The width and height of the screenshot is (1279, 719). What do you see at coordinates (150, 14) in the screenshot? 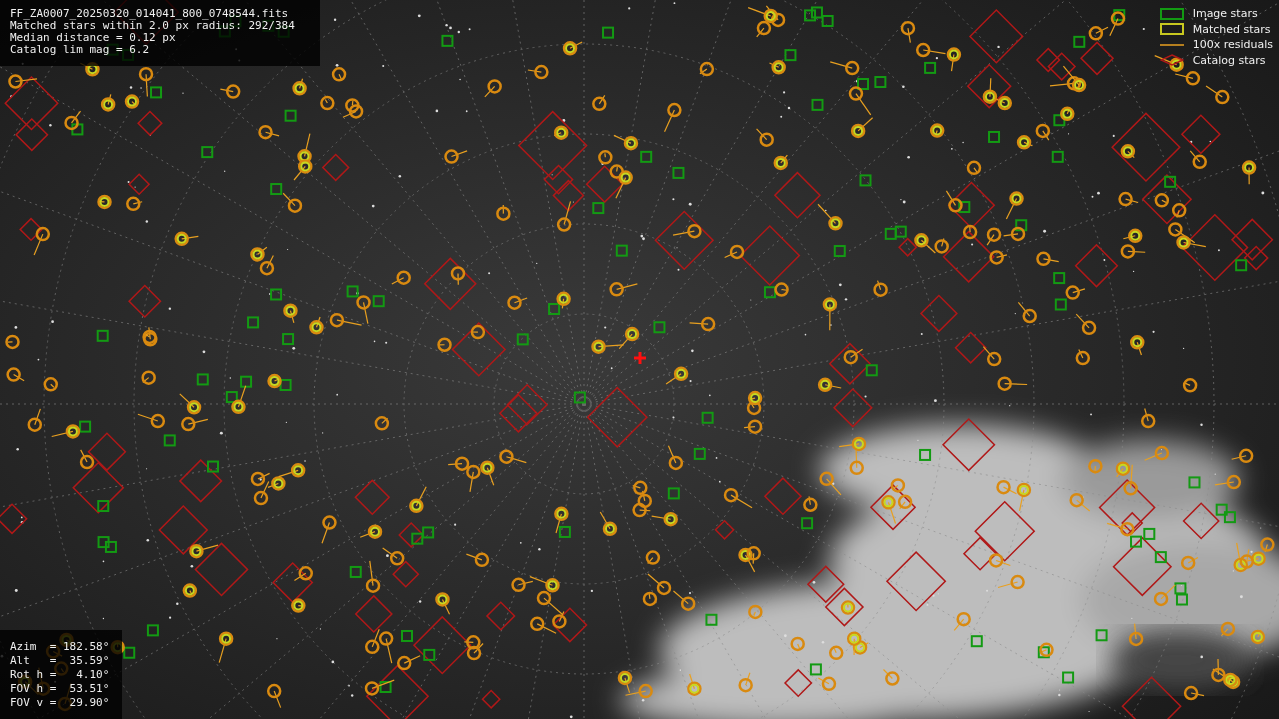
I see `info-text: FF_ZA0007_20250320_014041_800_0748544.fits` at bounding box center [150, 14].